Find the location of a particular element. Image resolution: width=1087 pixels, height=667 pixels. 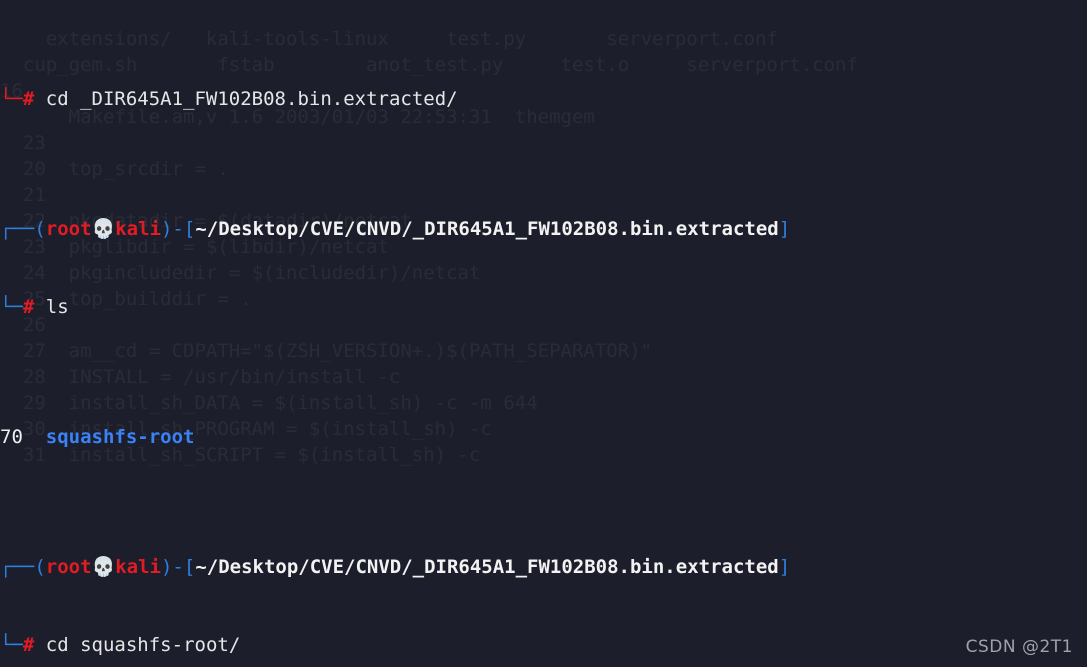

command-ls-1: ls is located at coordinates (57, 307).